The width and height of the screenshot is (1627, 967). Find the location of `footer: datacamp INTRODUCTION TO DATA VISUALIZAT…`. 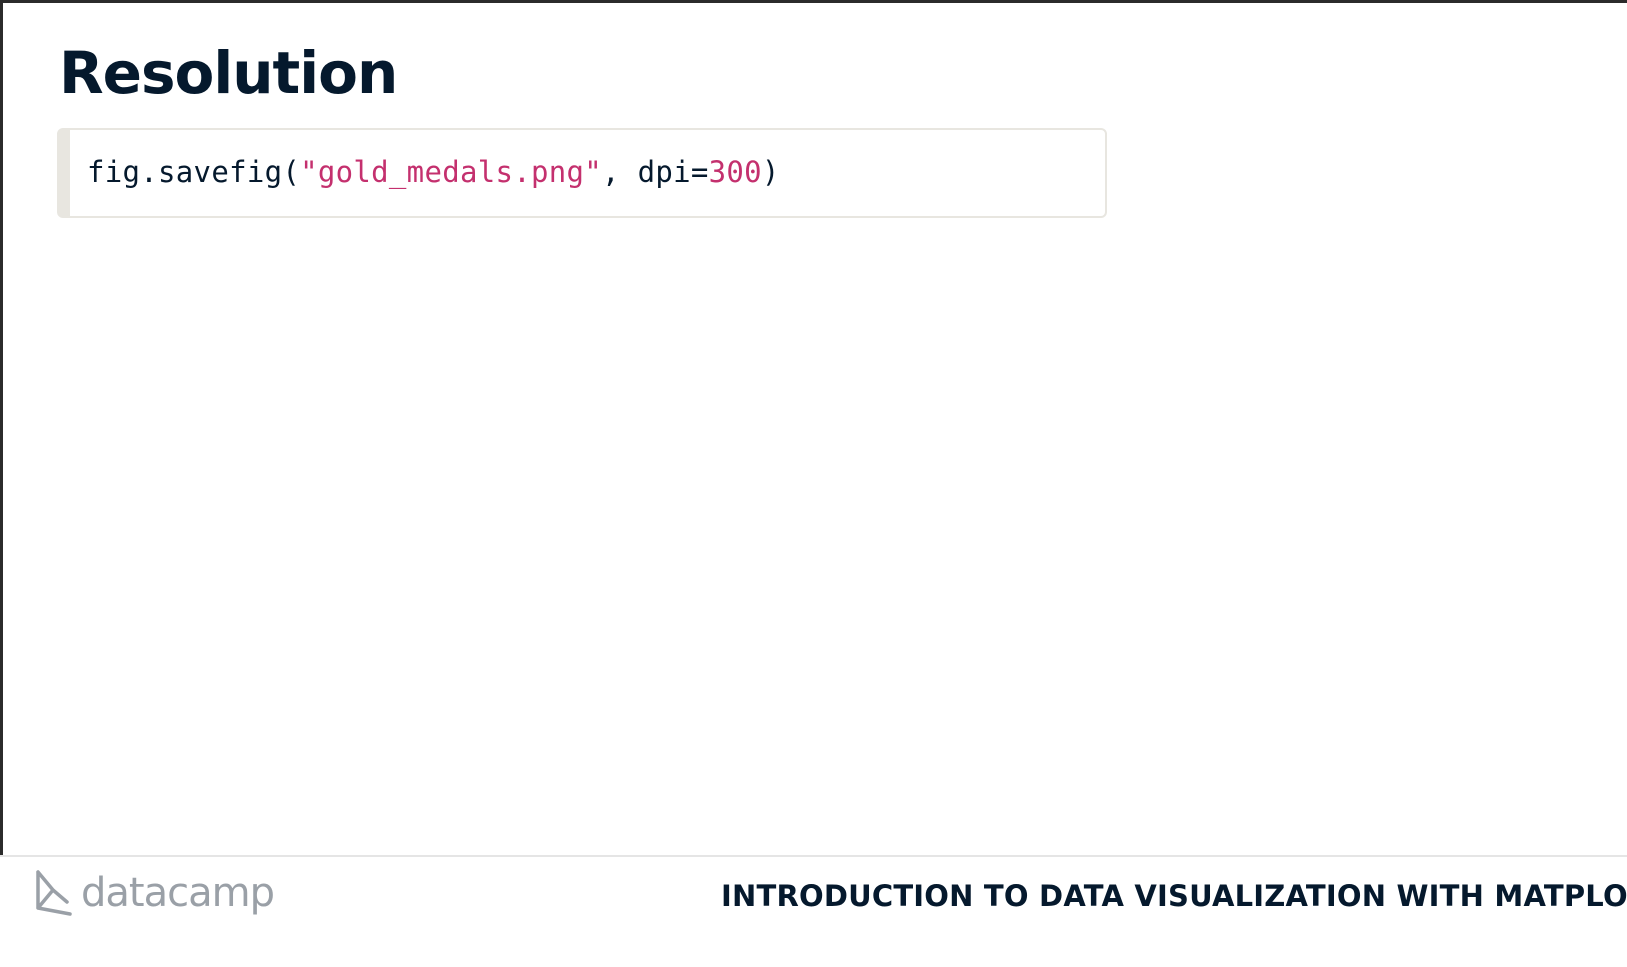

footer: datacamp INTRODUCTION TO DATA VISUALIZAT… is located at coordinates (813, 911).